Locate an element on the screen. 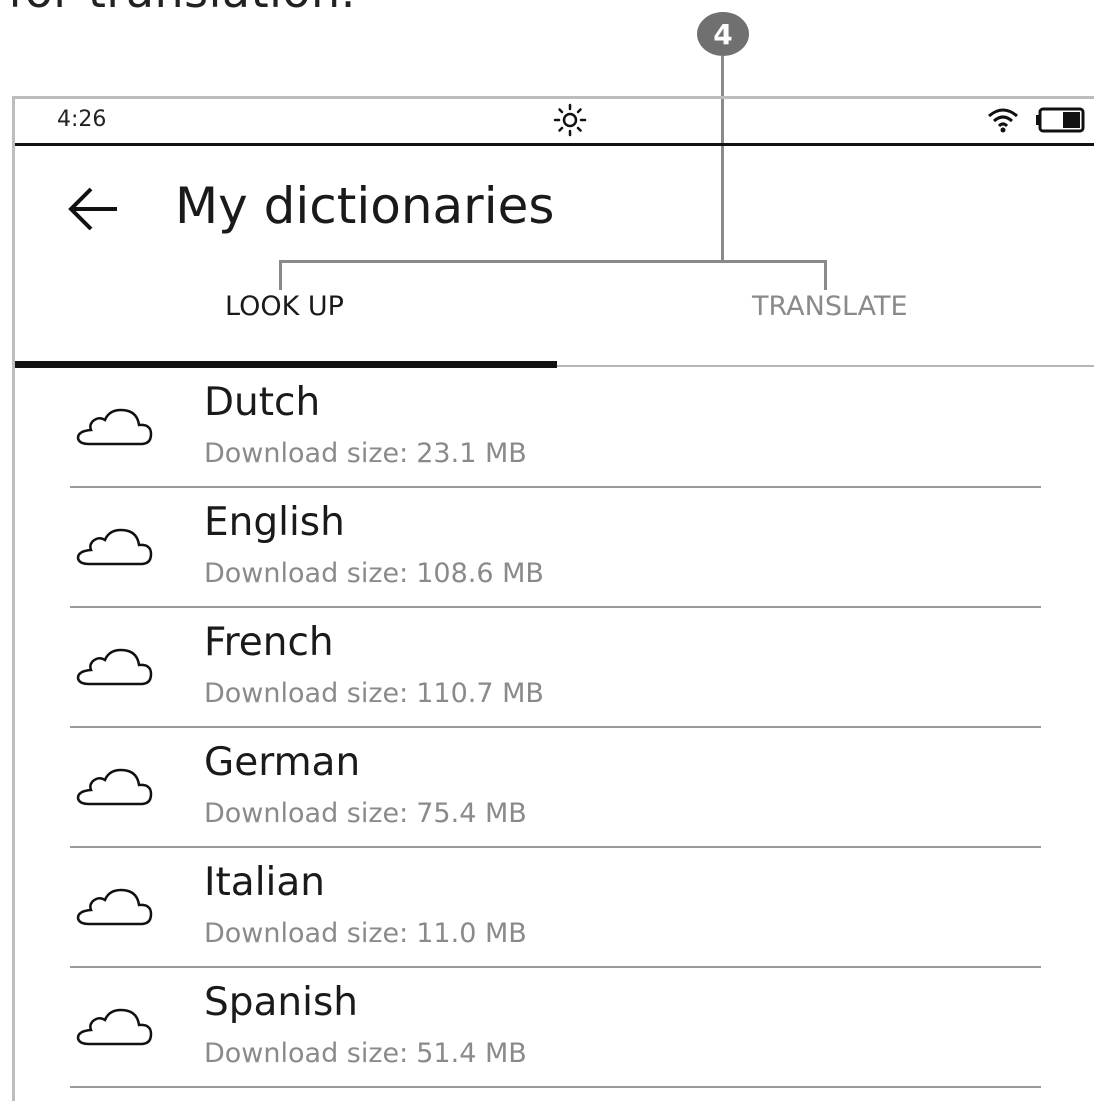  list-item-english: English Download size: 108.6 MB is located at coordinates (554, 548).